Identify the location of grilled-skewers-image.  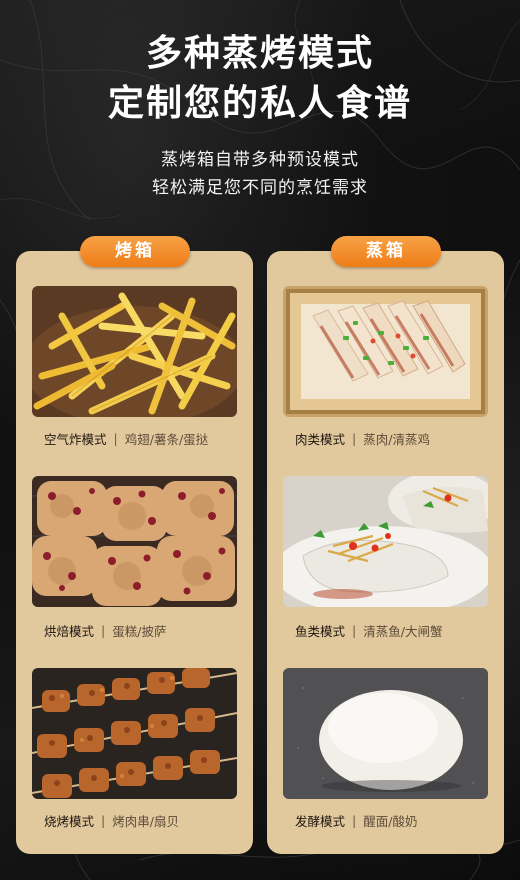
(134, 733).